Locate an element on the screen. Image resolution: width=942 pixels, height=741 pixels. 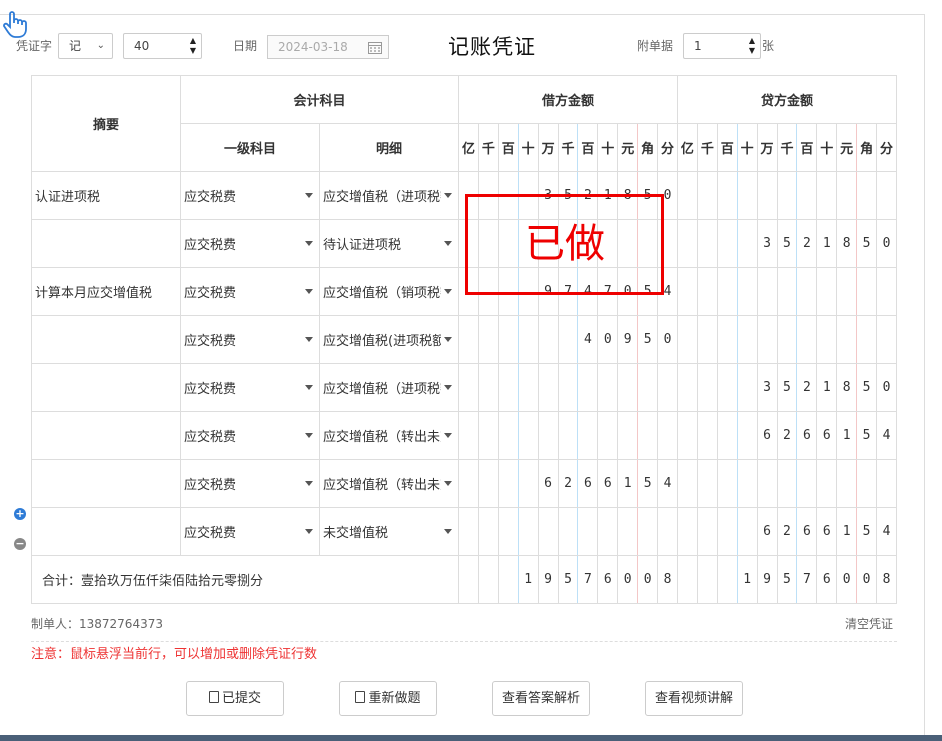
credit-digit-unit-header: 千 is located at coordinates (787, 147).